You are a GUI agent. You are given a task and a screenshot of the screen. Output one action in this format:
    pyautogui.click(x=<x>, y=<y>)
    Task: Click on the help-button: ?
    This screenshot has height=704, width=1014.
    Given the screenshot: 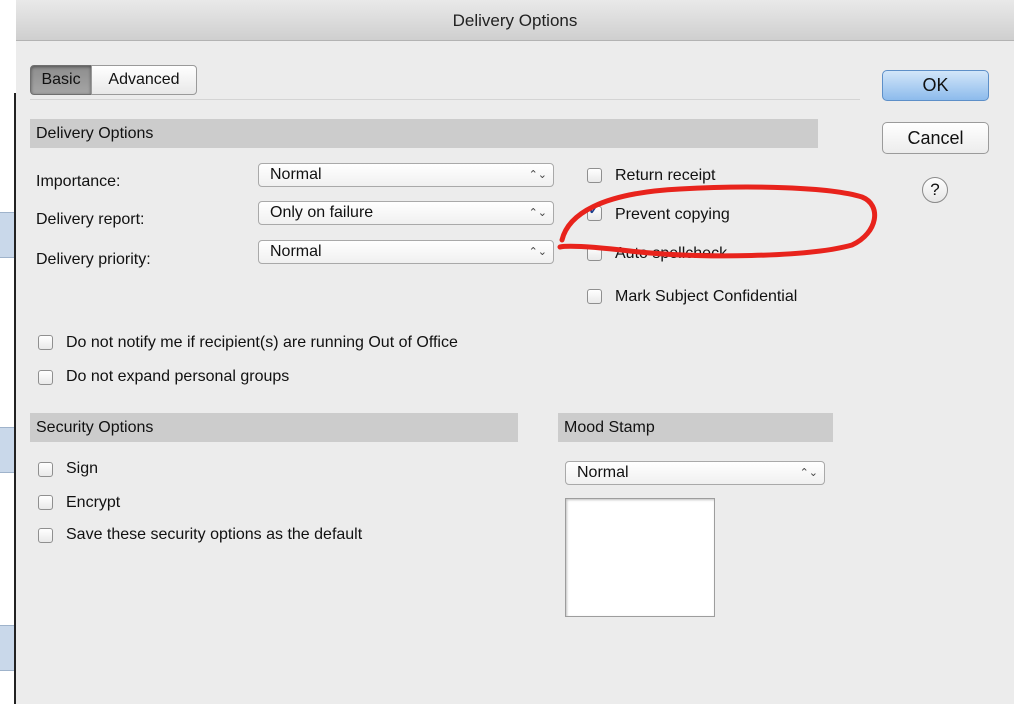 What is the action you would take?
    pyautogui.click(x=935, y=190)
    